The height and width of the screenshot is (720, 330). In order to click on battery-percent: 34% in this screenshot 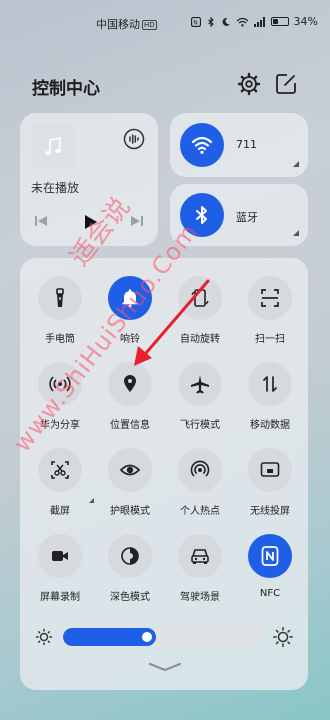, I will do `click(305, 21)`.